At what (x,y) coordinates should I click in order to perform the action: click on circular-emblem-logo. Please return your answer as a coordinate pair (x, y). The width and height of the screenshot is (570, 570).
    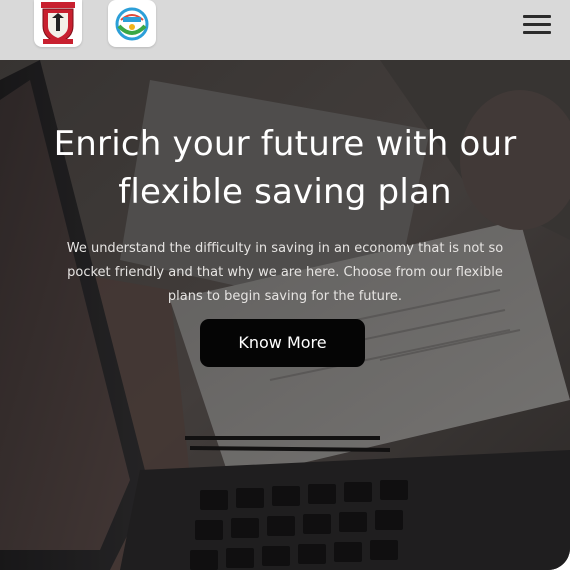
    Looking at the image, I should click on (132, 23).